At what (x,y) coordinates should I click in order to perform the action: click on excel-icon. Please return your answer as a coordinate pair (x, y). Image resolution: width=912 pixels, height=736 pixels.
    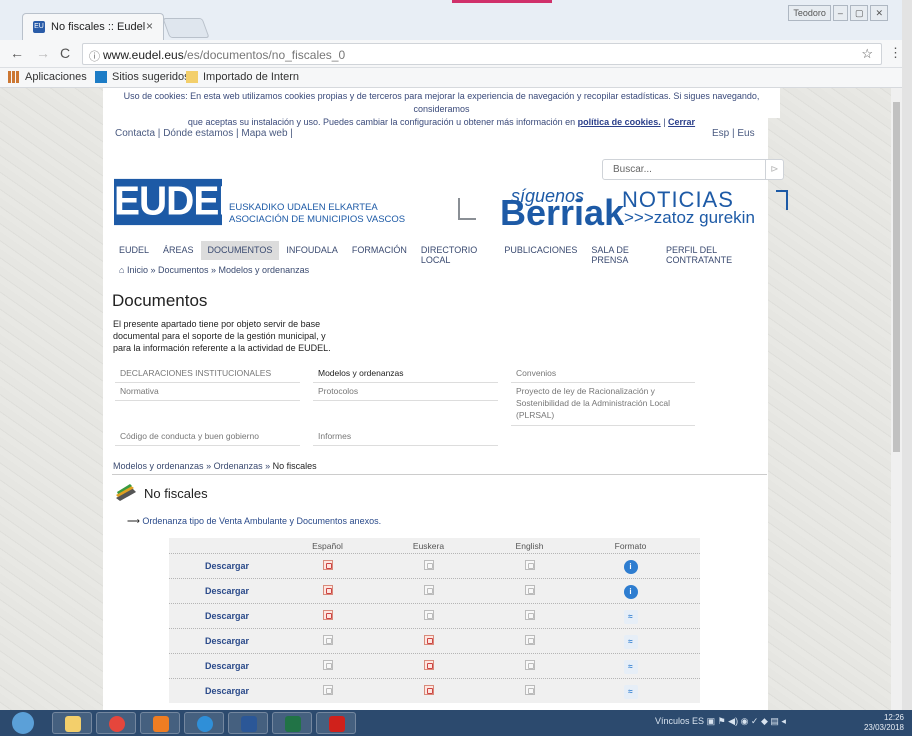
    Looking at the image, I should click on (293, 724).